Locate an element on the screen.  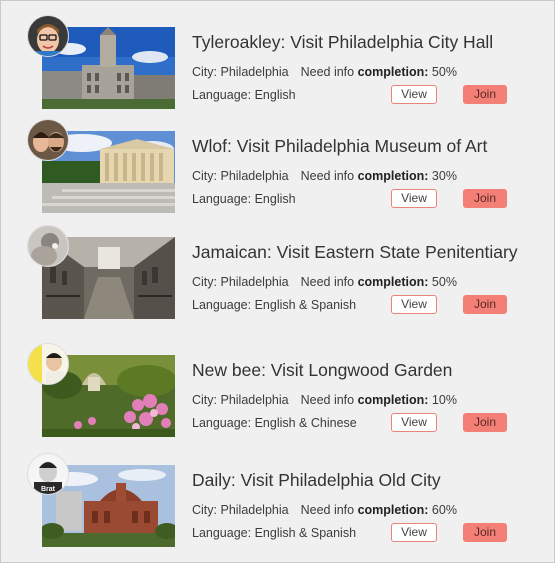
completion-value: 30% is located at coordinates (444, 176).